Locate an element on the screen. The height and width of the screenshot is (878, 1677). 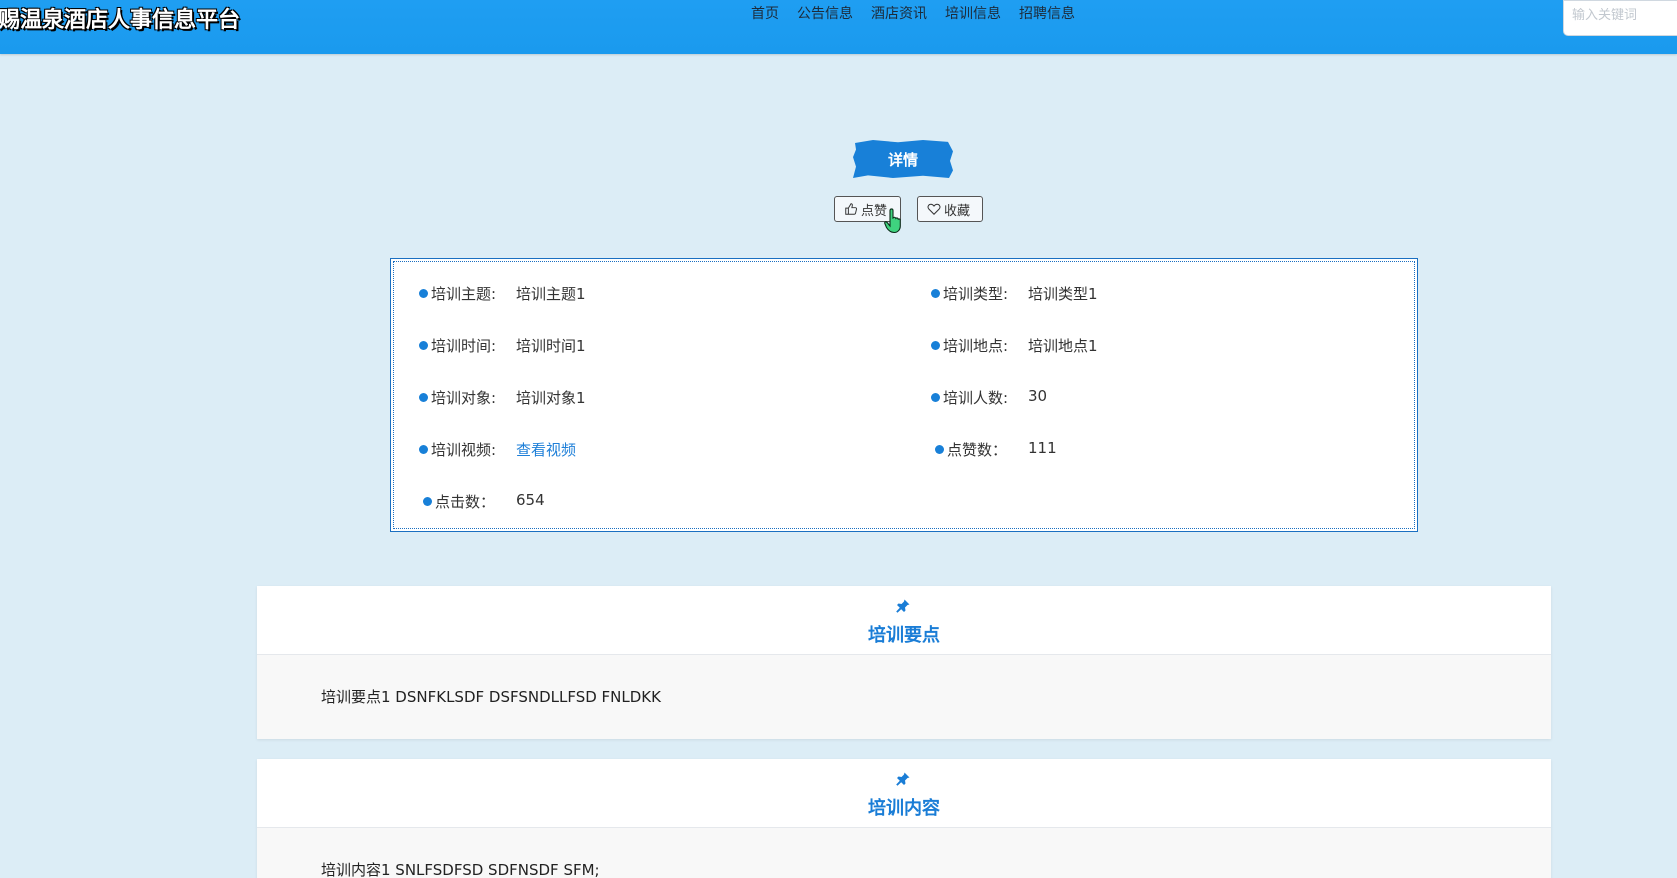
site-title: 赐温泉酒店人事信息平台 is located at coordinates (120, 18).